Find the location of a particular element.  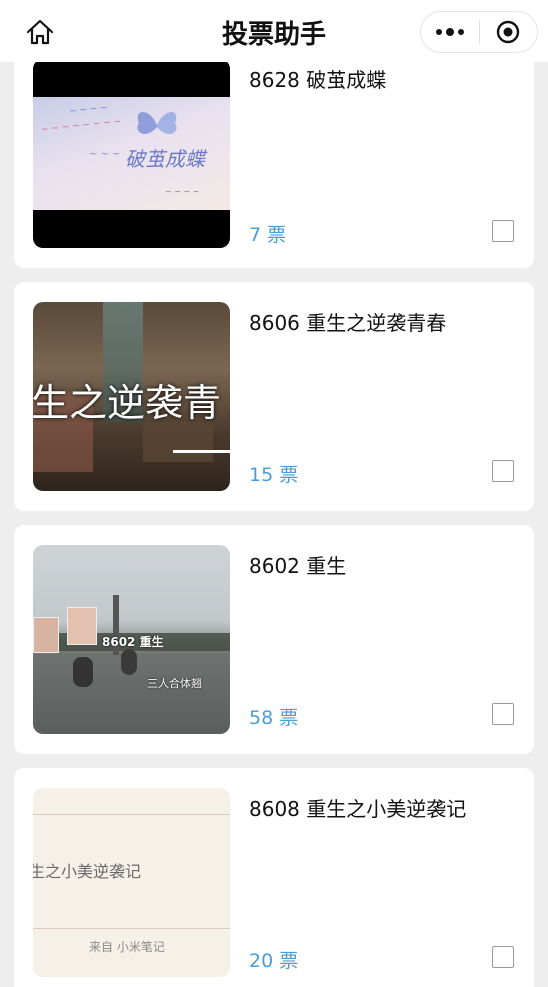

item-thumbnail: 8602 重生 三人合体翘 is located at coordinates (131, 639).